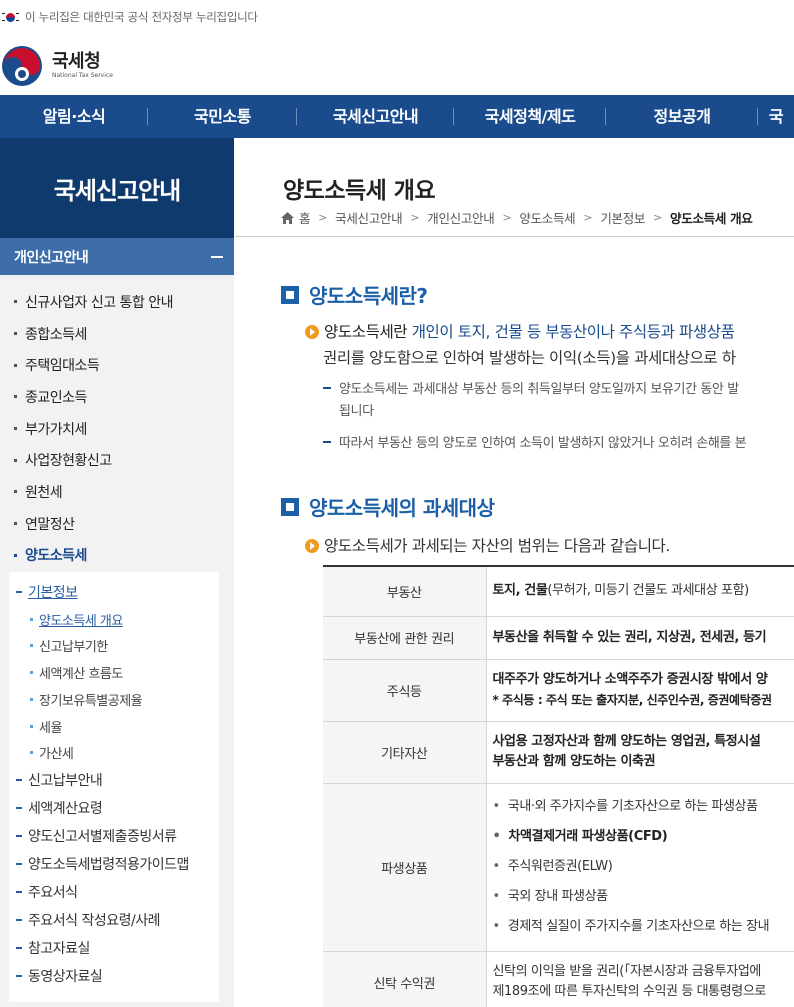  Describe the element at coordinates (375, 116) in the screenshot. I see `nav-filing-guide: 국세신고안내` at that location.